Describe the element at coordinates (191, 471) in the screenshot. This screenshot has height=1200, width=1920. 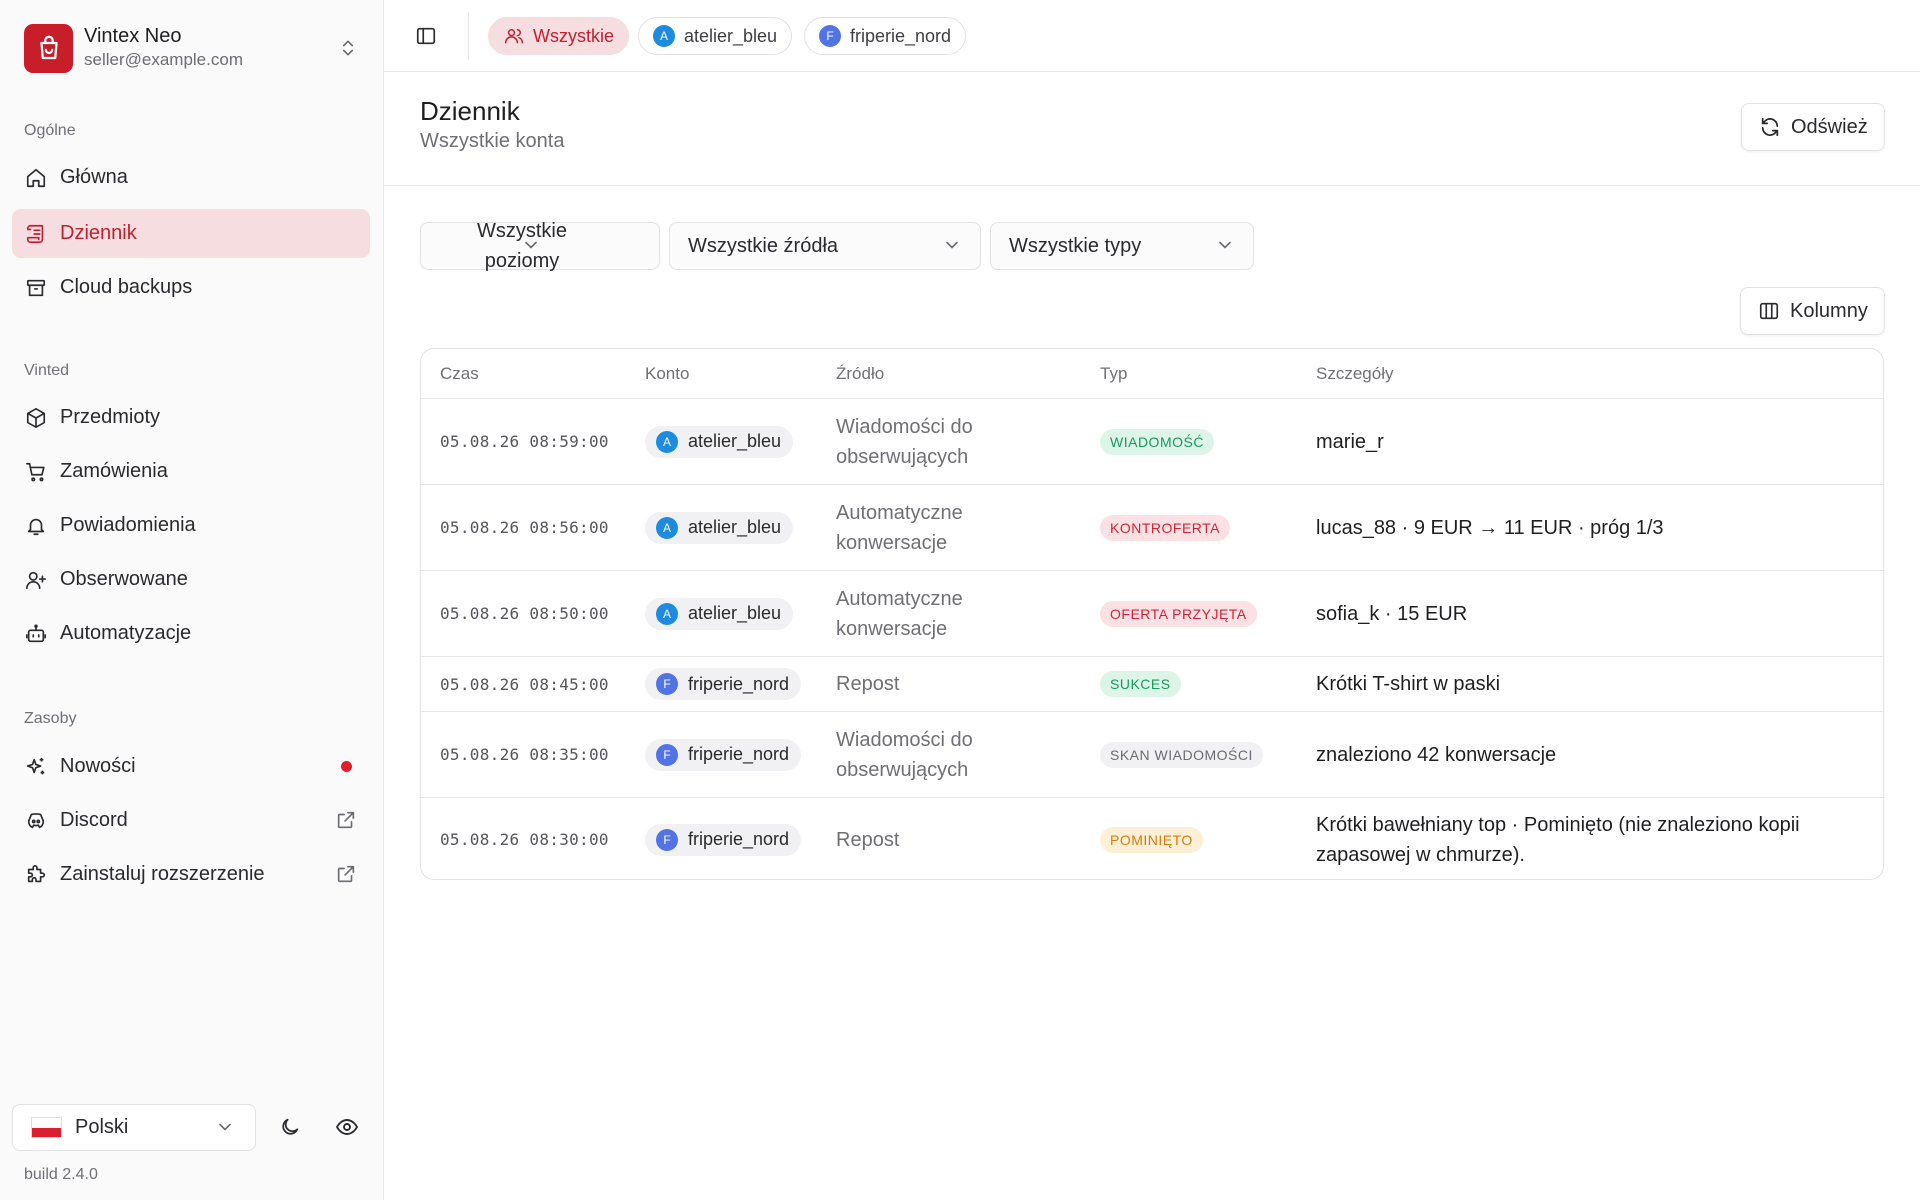
I see `sidebar-item-orders: Zamówienia` at that location.